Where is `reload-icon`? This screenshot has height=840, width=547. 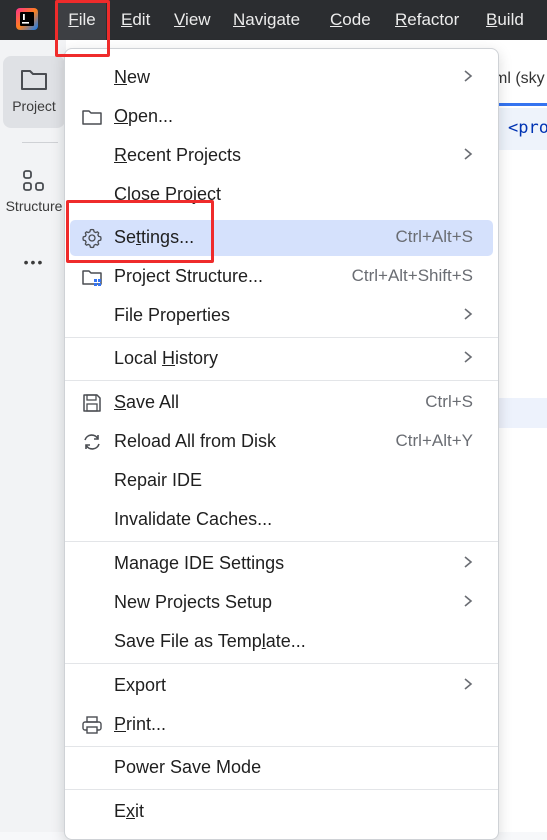 reload-icon is located at coordinates (92, 442).